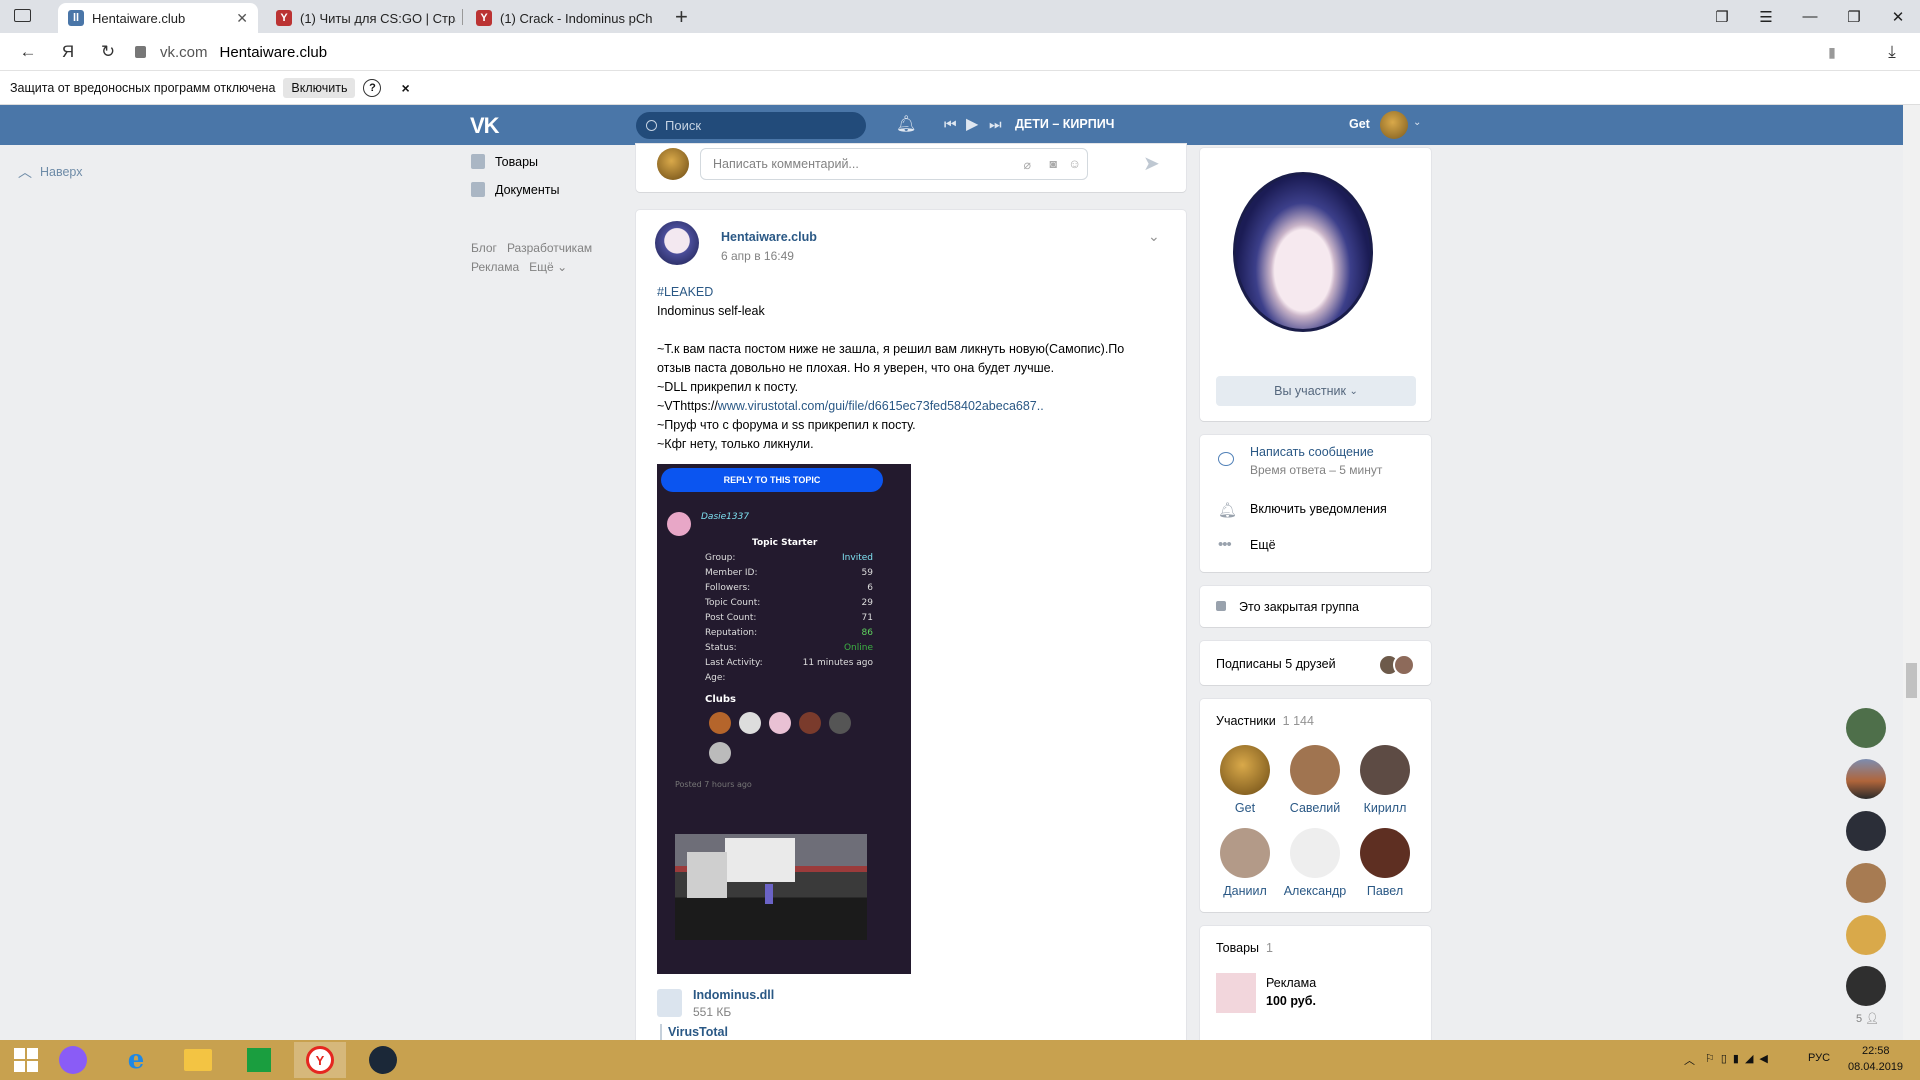 The width and height of the screenshot is (1920, 1080). I want to click on tab-csgo-cheats: Y (1) Читы для CS:GO | Стра, so click(361, 18).